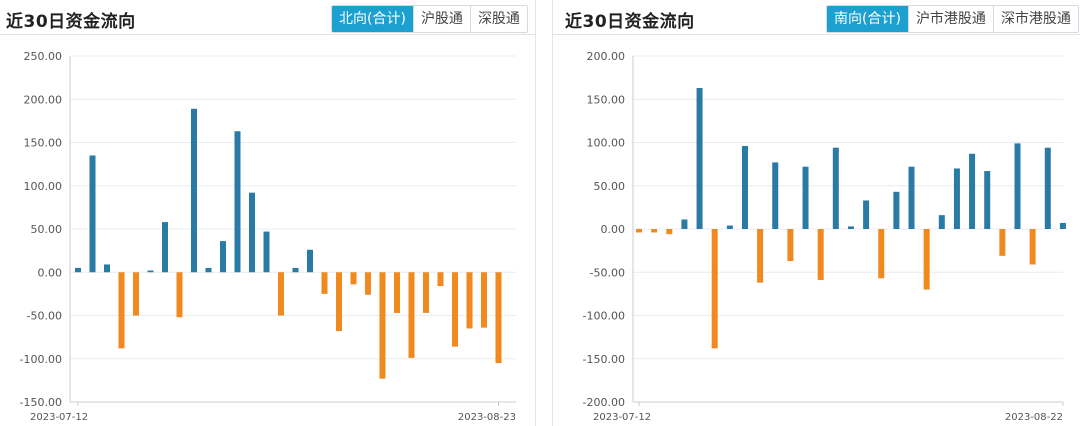  What do you see at coordinates (43, 56) in the screenshot?
I see `y-tick-label: 250.00` at bounding box center [43, 56].